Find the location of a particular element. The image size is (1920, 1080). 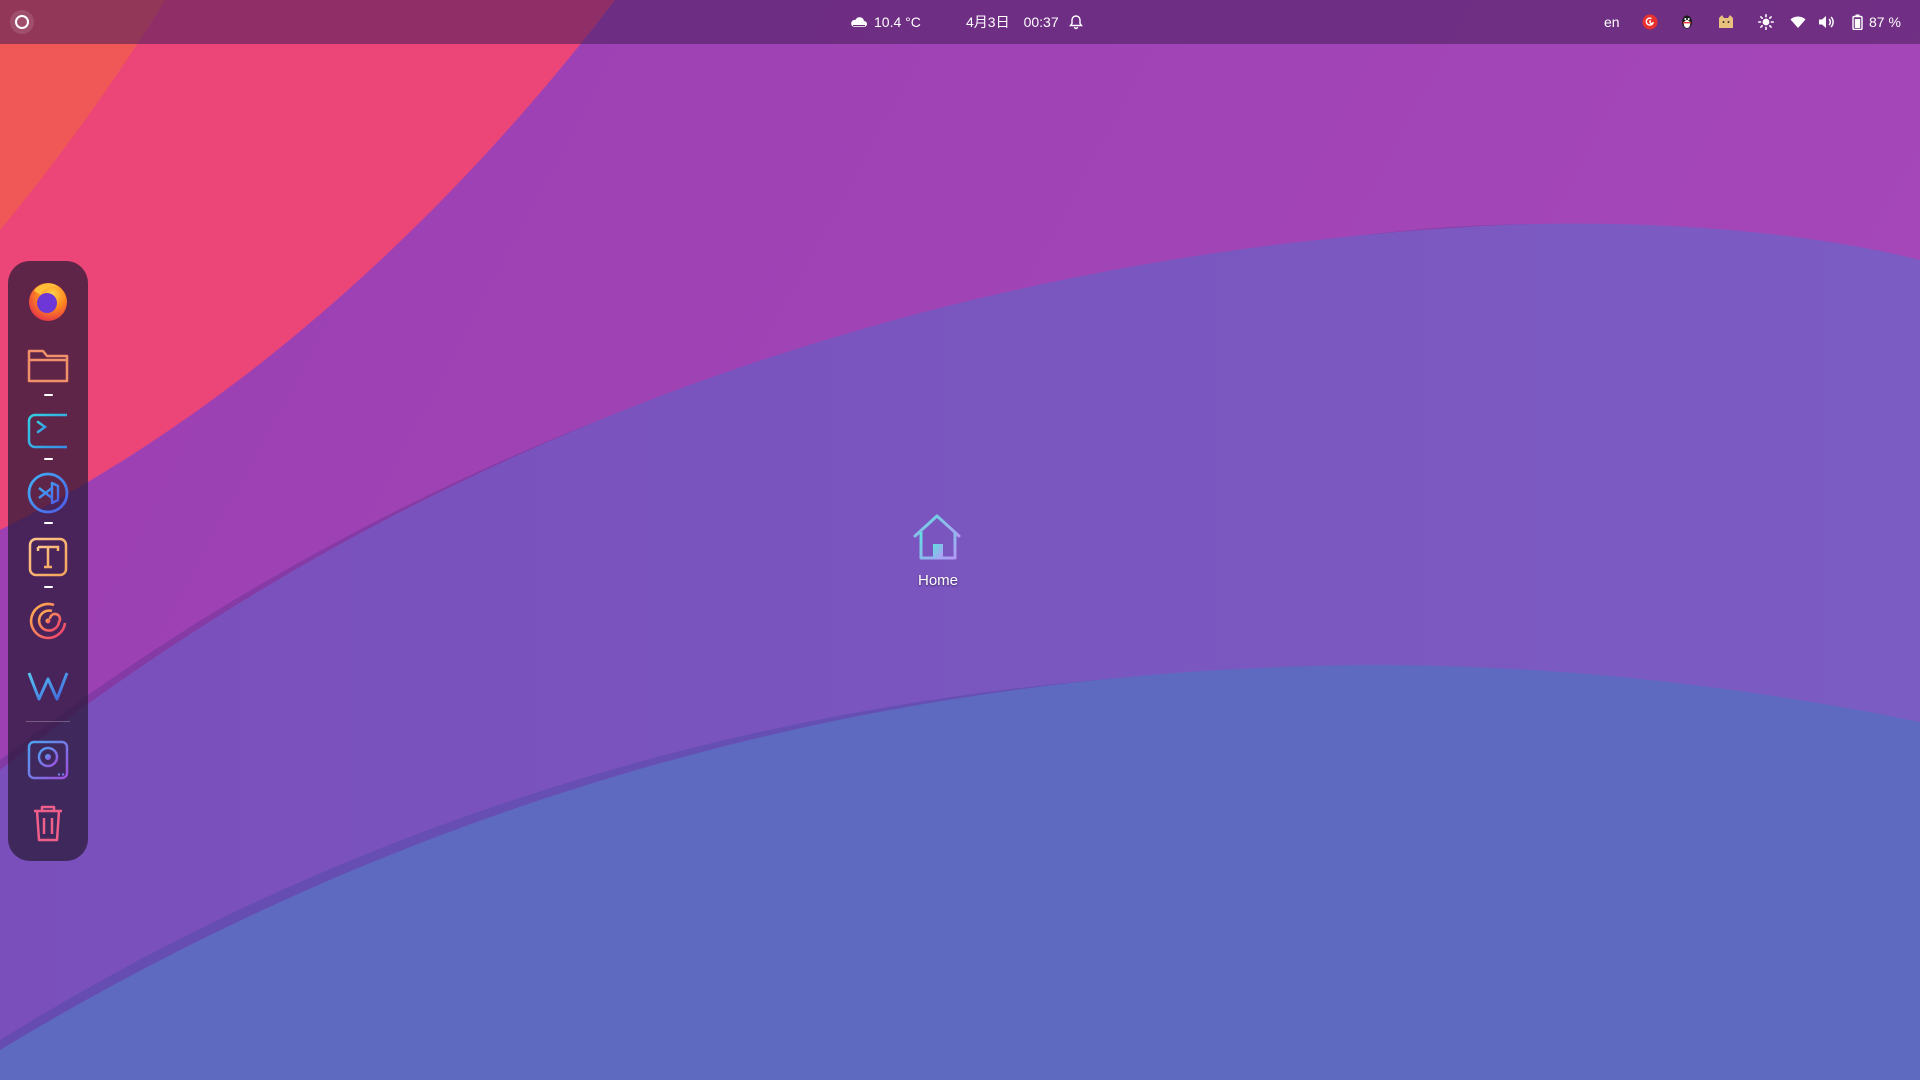

dock-item-music is located at coordinates (48, 621).